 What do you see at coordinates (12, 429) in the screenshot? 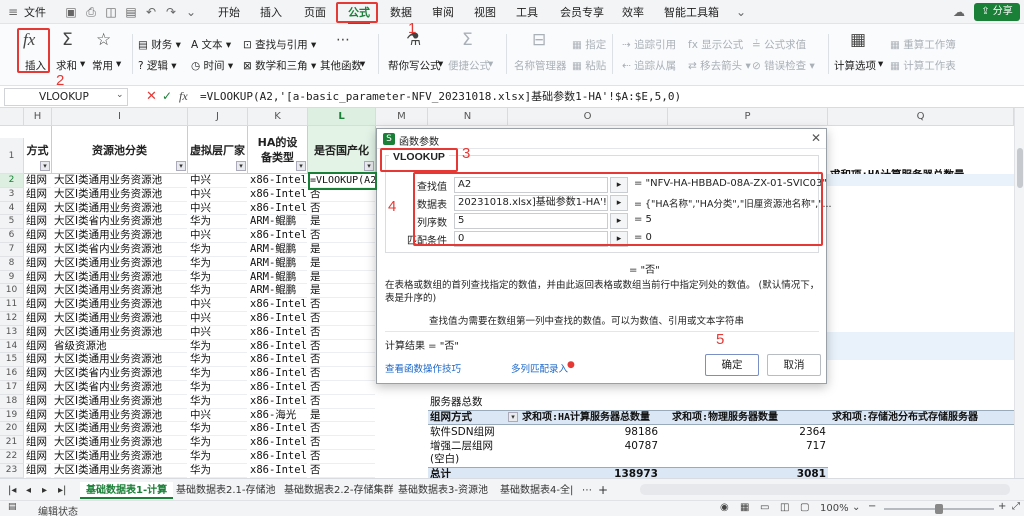
I see `row-header: 20` at bounding box center [12, 429].